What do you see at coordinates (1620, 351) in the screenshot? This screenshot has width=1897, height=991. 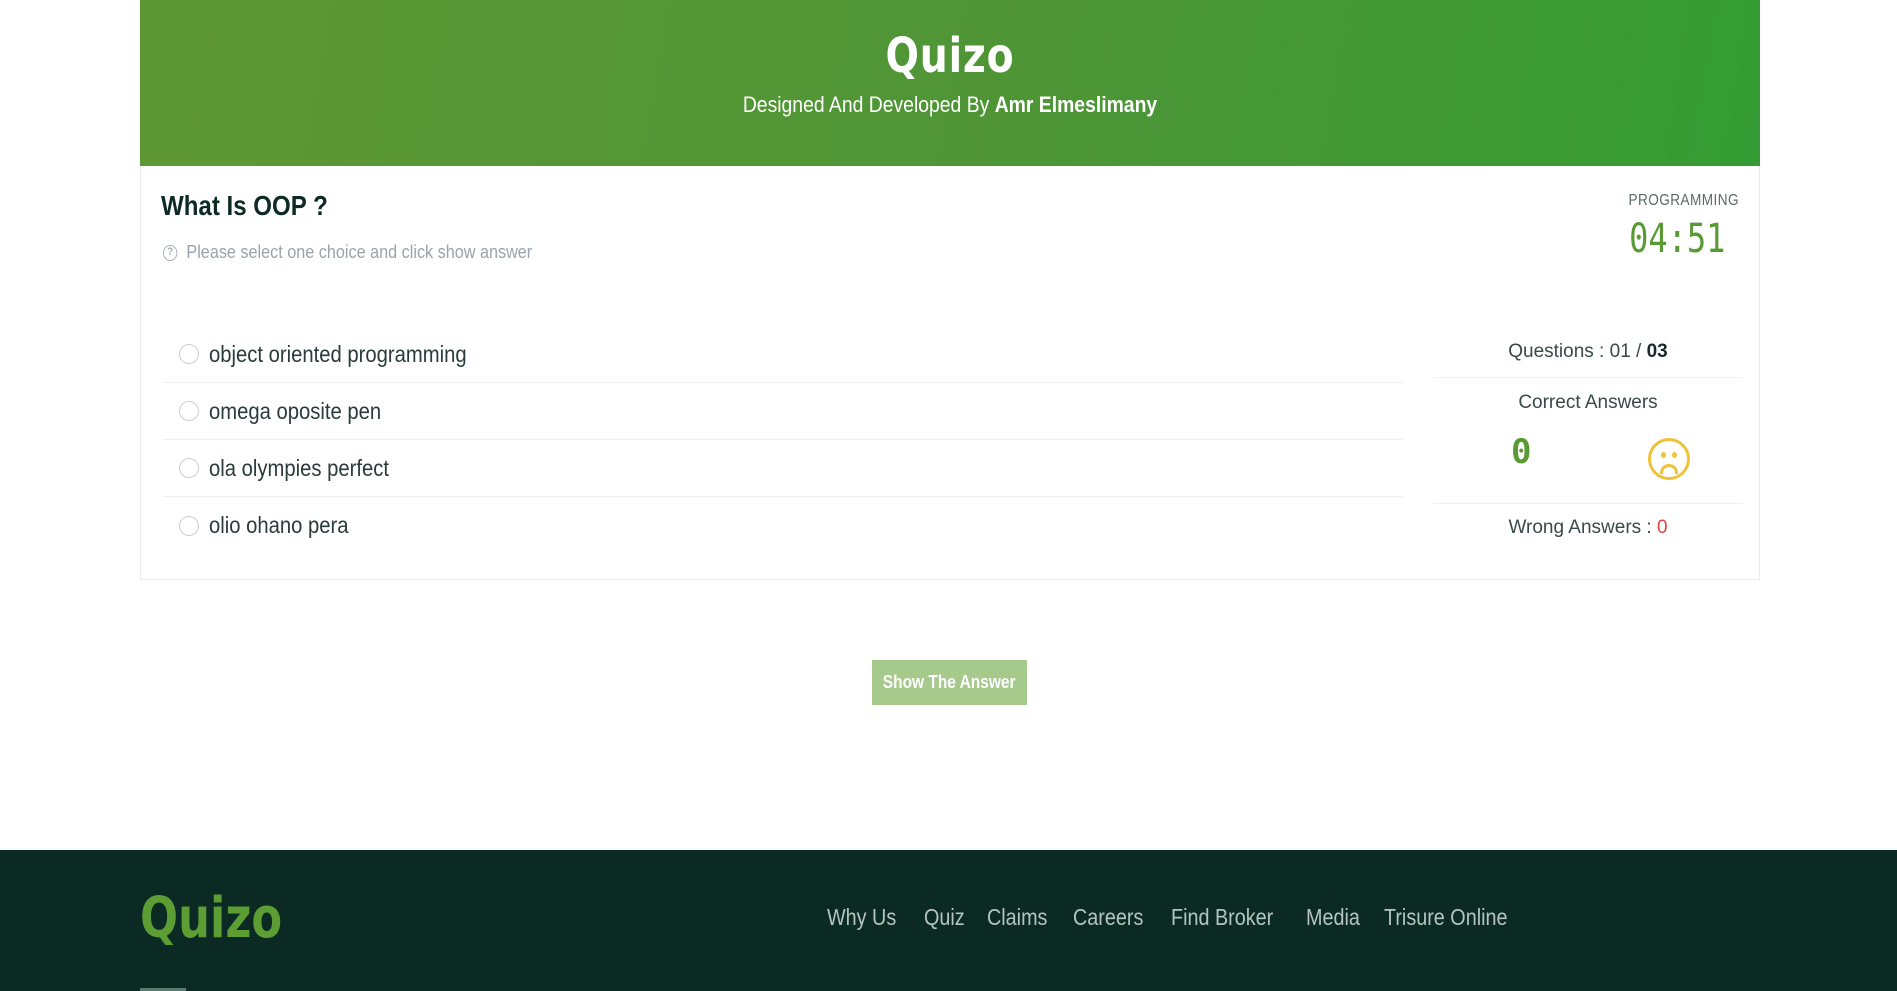 I see `current-question: 01` at bounding box center [1620, 351].